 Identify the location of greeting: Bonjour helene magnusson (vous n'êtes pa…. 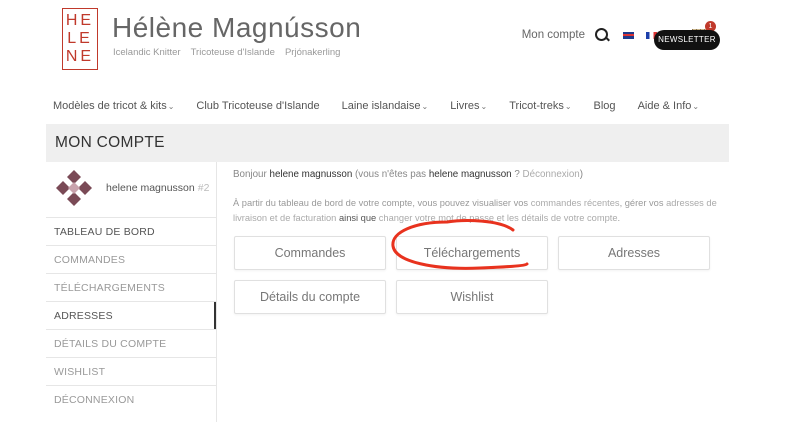
(408, 174).